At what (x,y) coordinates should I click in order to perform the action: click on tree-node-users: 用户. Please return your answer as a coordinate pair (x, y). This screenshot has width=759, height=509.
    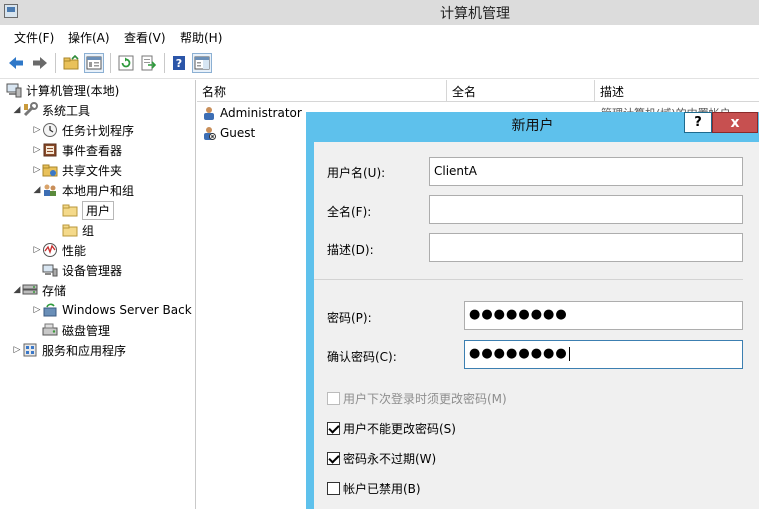
    Looking at the image, I should click on (88, 210).